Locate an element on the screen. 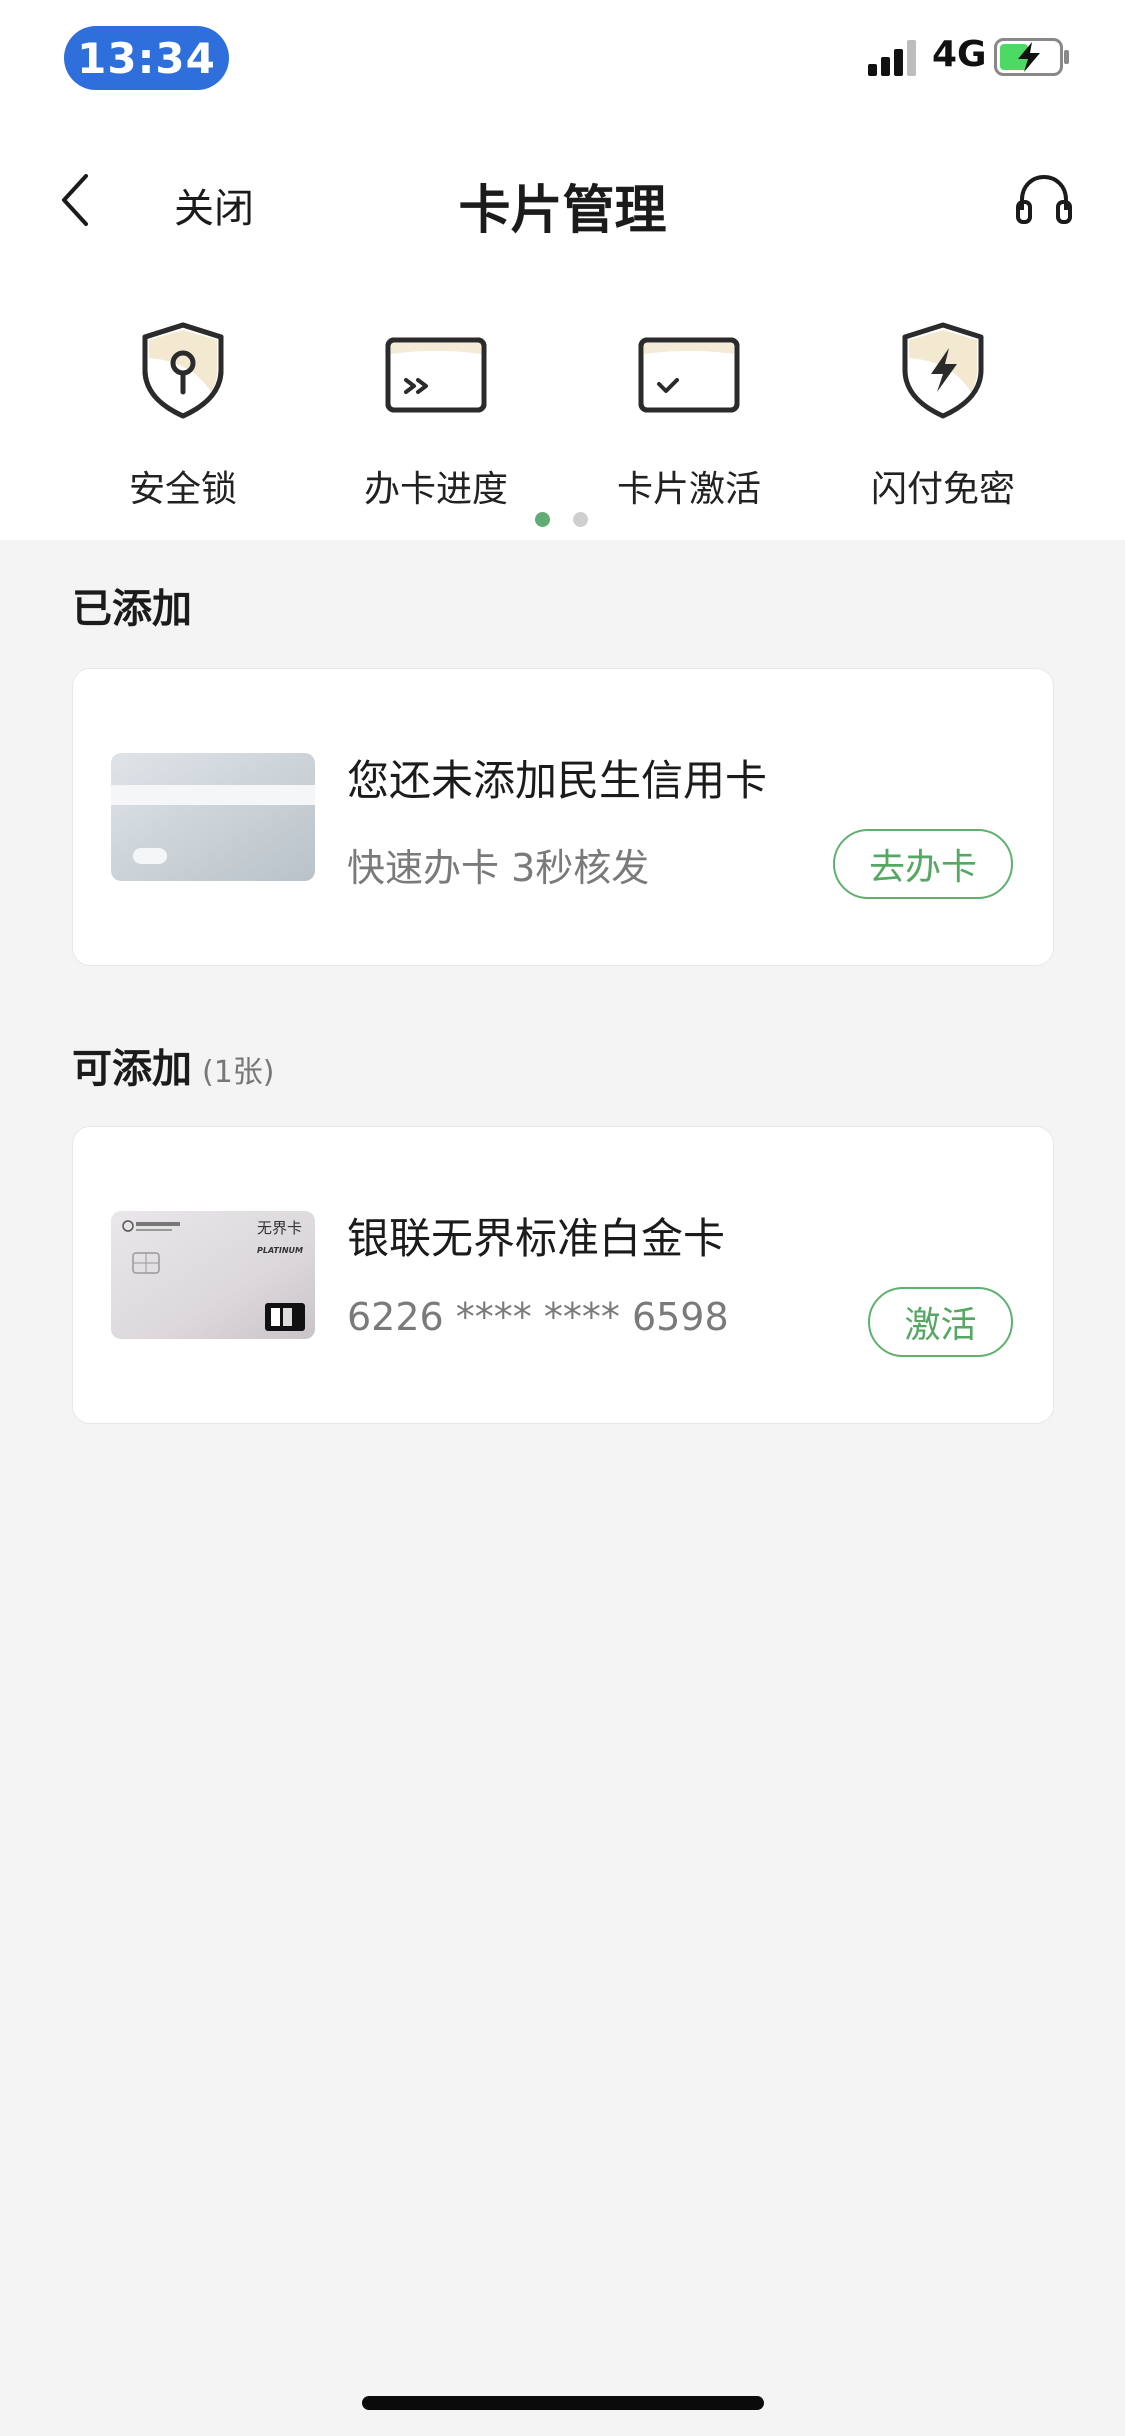 This screenshot has width=1125, height=2436. shortcut-quickpass: 闪付免密 is located at coordinates (943, 415).